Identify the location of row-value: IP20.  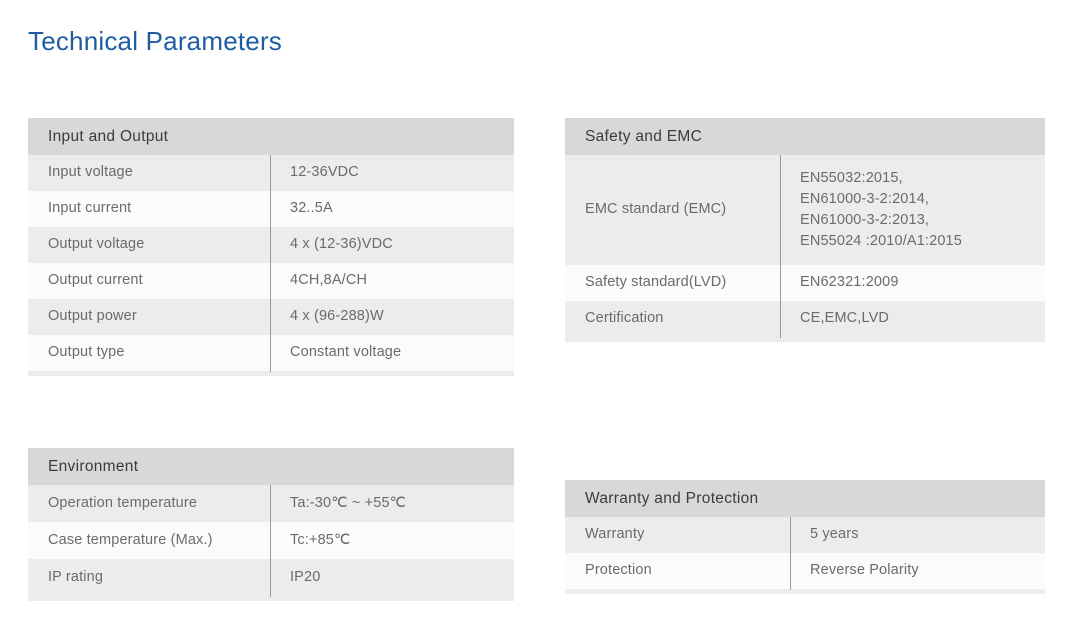
(305, 576).